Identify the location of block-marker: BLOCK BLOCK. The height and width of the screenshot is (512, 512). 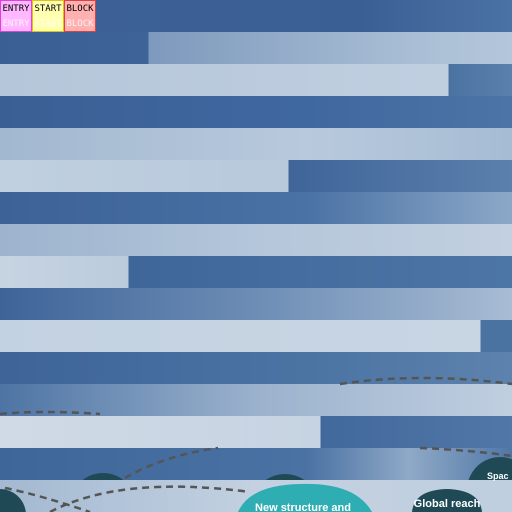
(80, 16).